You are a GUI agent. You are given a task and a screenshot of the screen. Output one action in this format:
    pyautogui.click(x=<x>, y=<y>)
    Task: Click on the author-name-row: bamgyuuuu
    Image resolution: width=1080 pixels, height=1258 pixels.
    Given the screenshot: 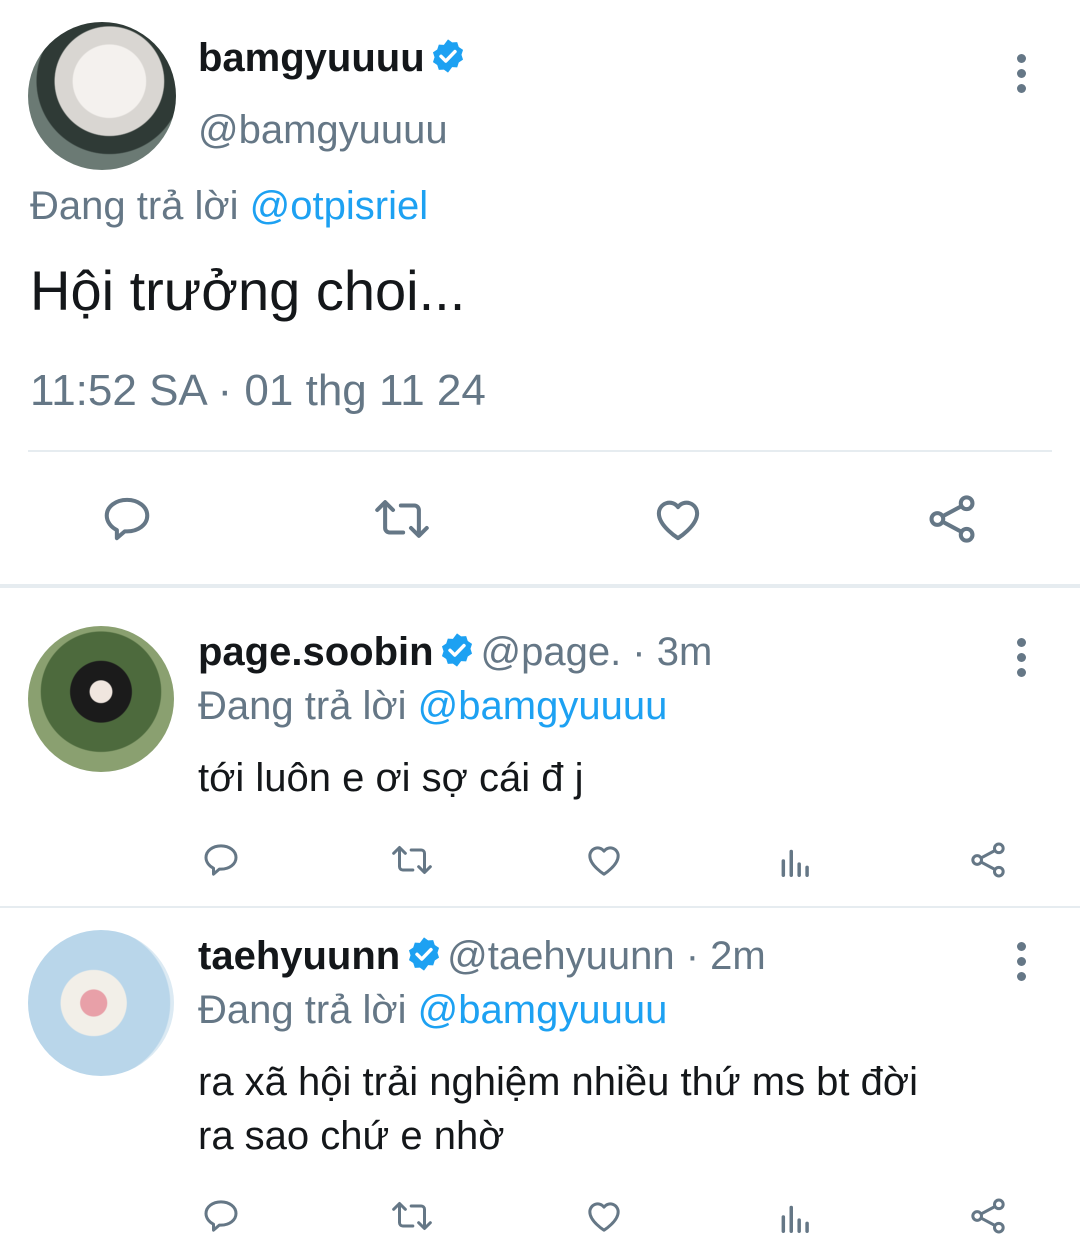 What is the action you would take?
    pyautogui.click(x=332, y=58)
    